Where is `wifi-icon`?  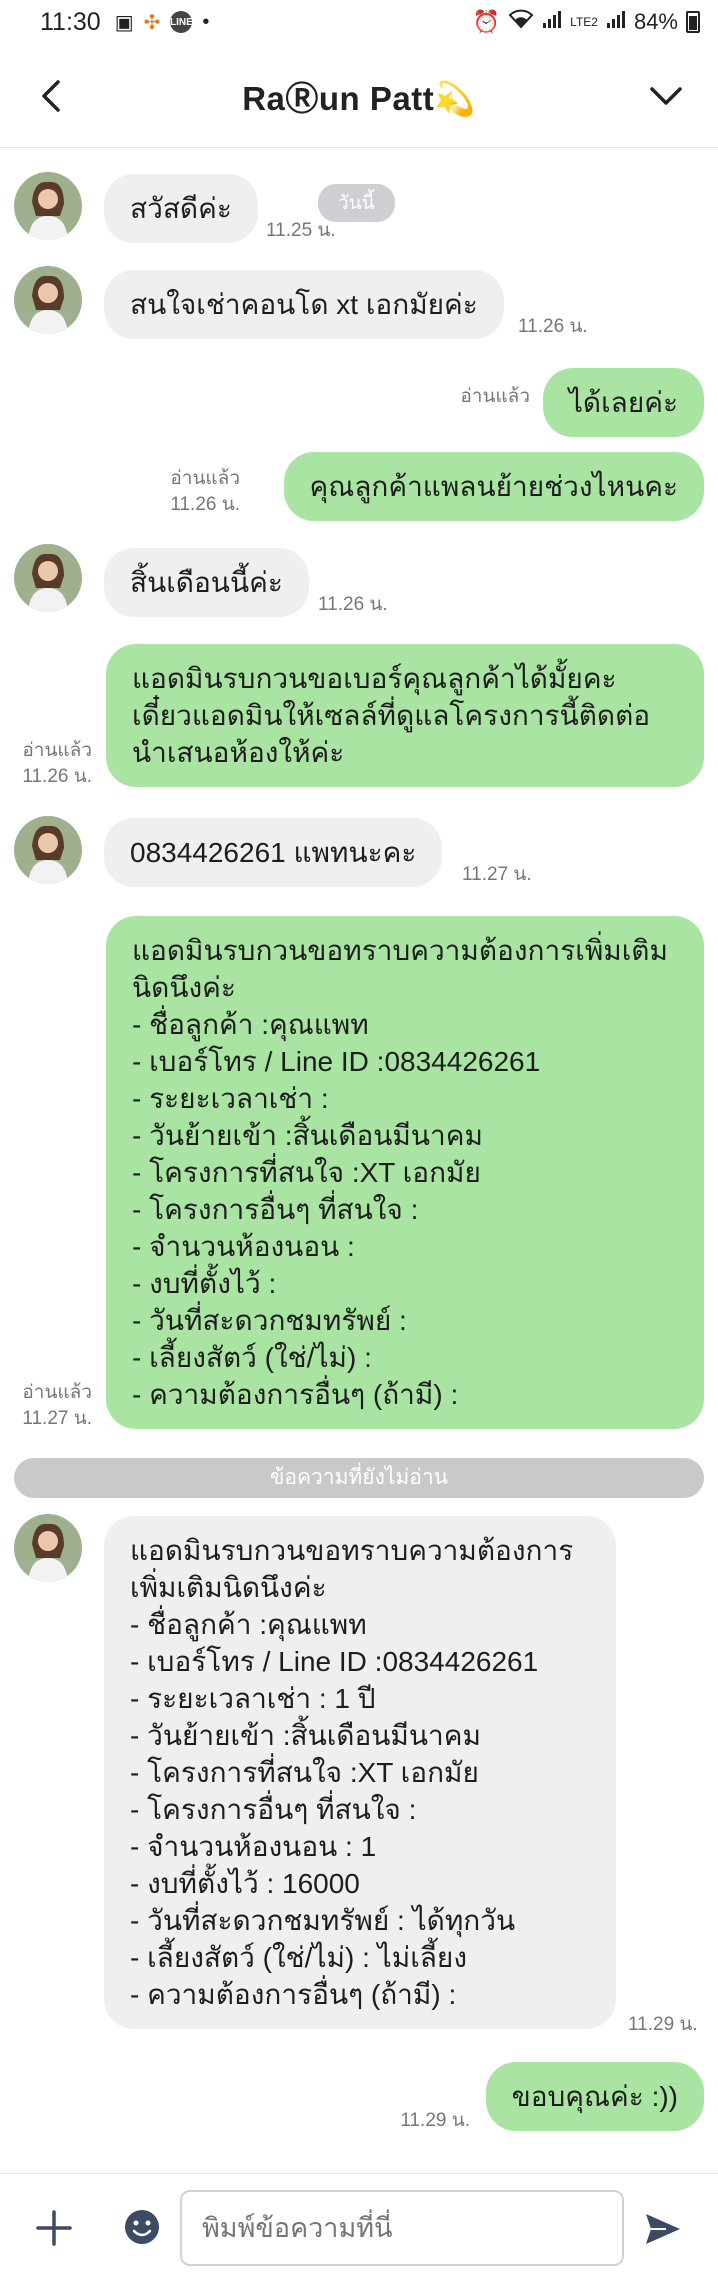 wifi-icon is located at coordinates (521, 22).